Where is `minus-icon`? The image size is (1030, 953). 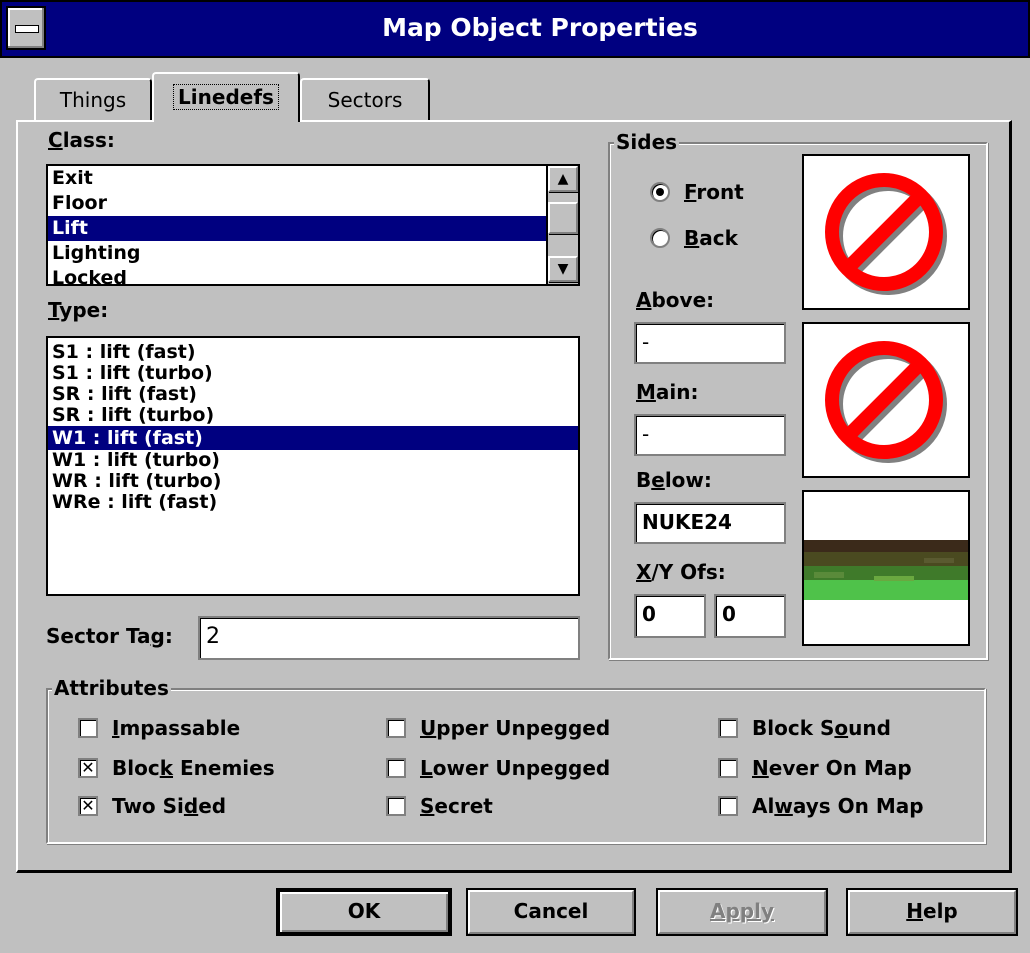
minus-icon is located at coordinates (27, 29).